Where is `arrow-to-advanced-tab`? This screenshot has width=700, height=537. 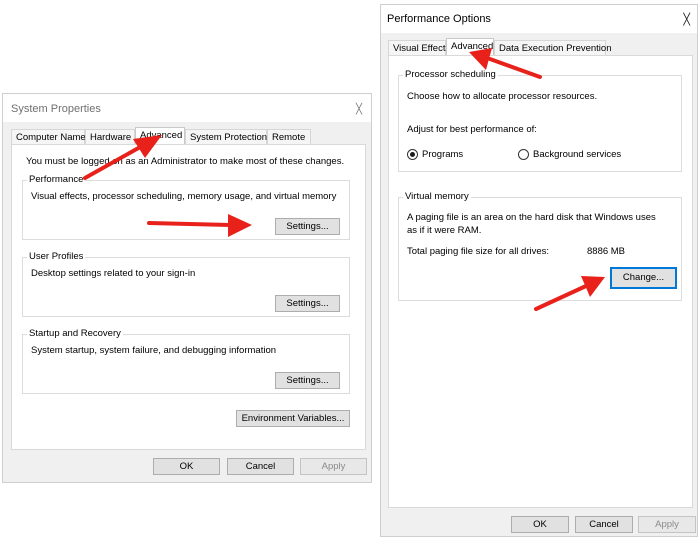 arrow-to-advanced-tab is located at coordinates (122, 157).